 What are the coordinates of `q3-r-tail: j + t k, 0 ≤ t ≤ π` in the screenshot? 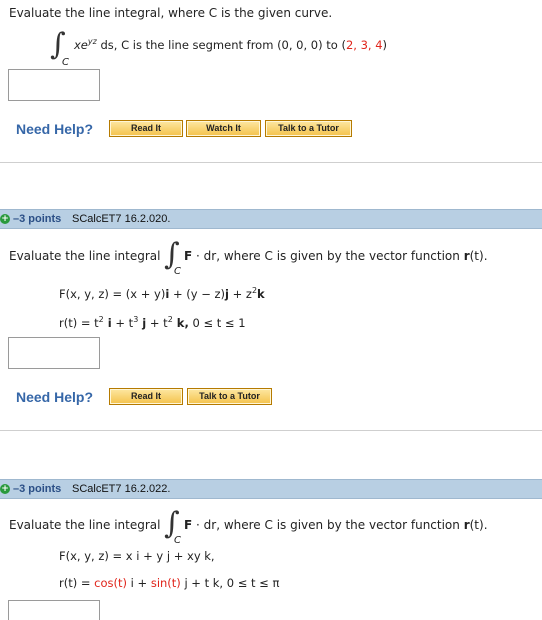 It's located at (230, 583).